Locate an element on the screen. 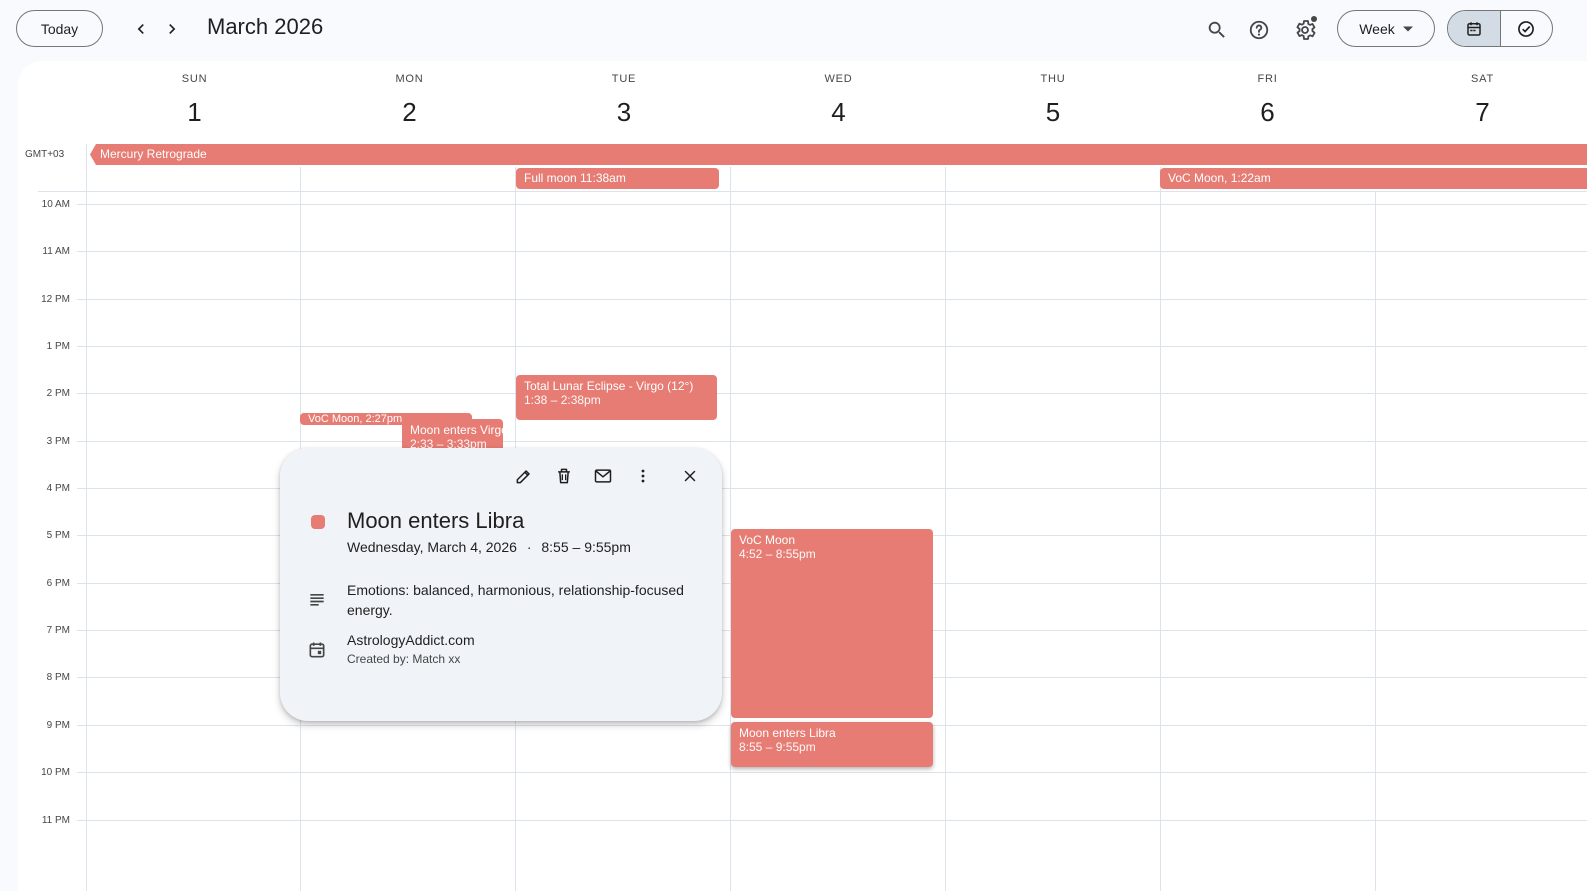 Image resolution: width=1587 pixels, height=891 pixels. close-popup-button is located at coordinates (690, 476).